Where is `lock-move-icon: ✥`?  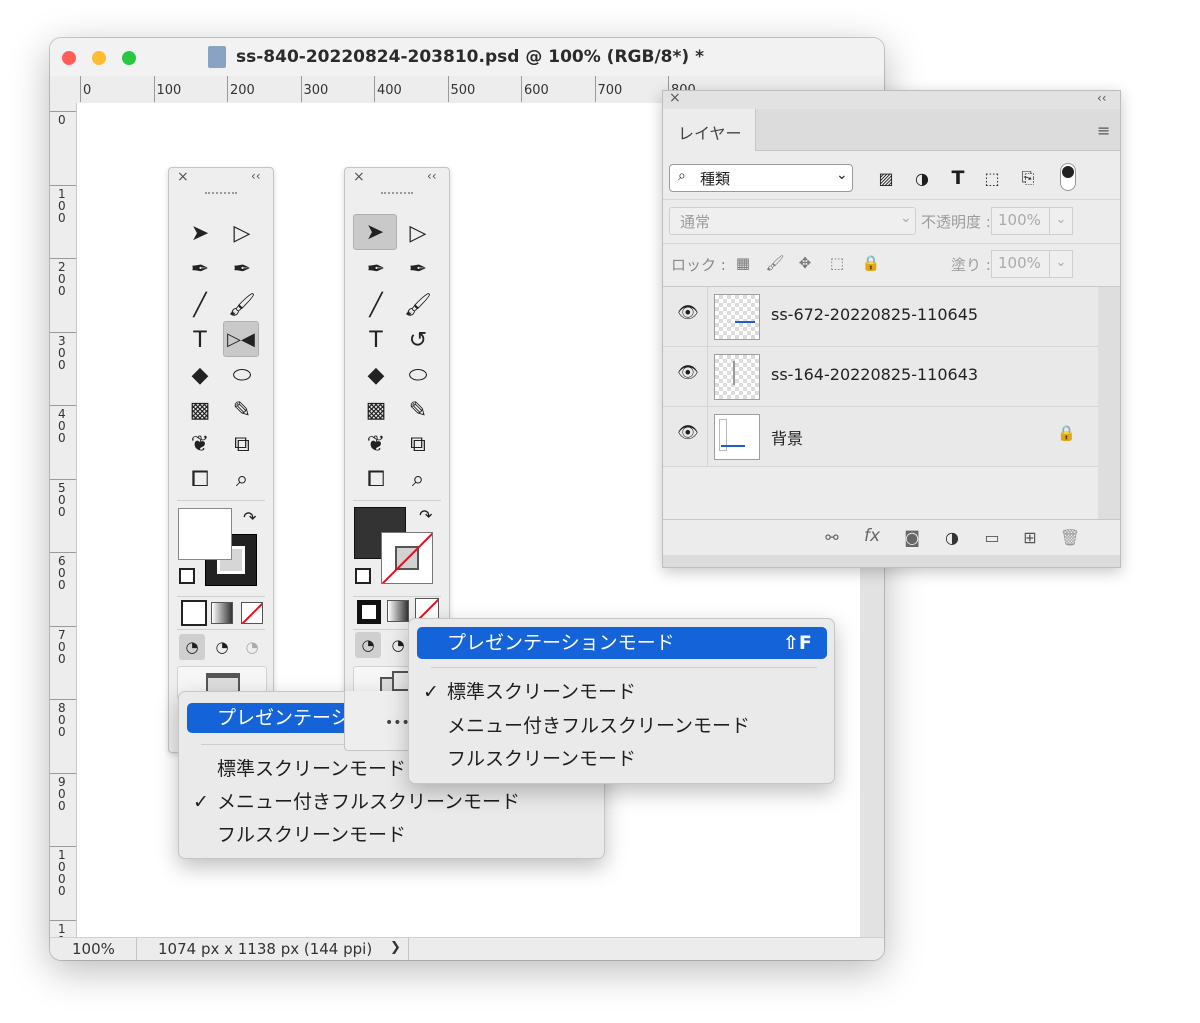 lock-move-icon: ✥ is located at coordinates (805, 263).